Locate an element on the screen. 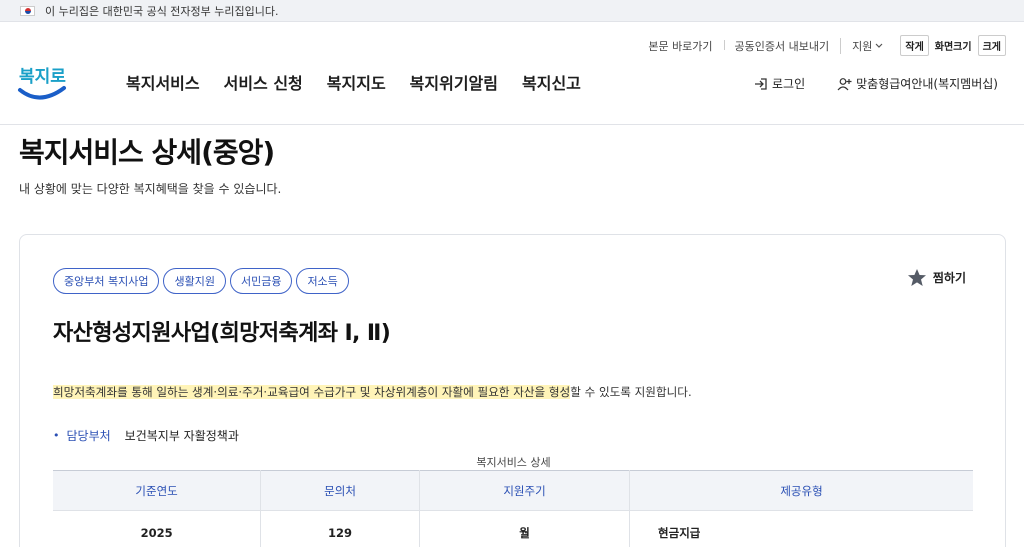  header-base-year: 기준연도 is located at coordinates (157, 490).